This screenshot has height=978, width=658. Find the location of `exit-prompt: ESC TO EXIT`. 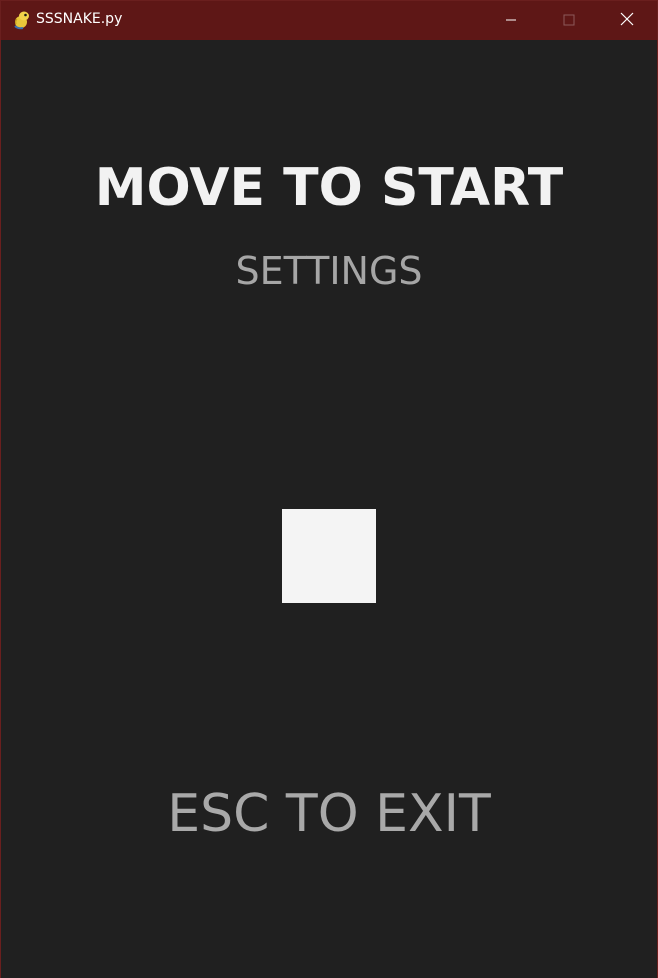

exit-prompt: ESC TO EXIT is located at coordinates (329, 814).